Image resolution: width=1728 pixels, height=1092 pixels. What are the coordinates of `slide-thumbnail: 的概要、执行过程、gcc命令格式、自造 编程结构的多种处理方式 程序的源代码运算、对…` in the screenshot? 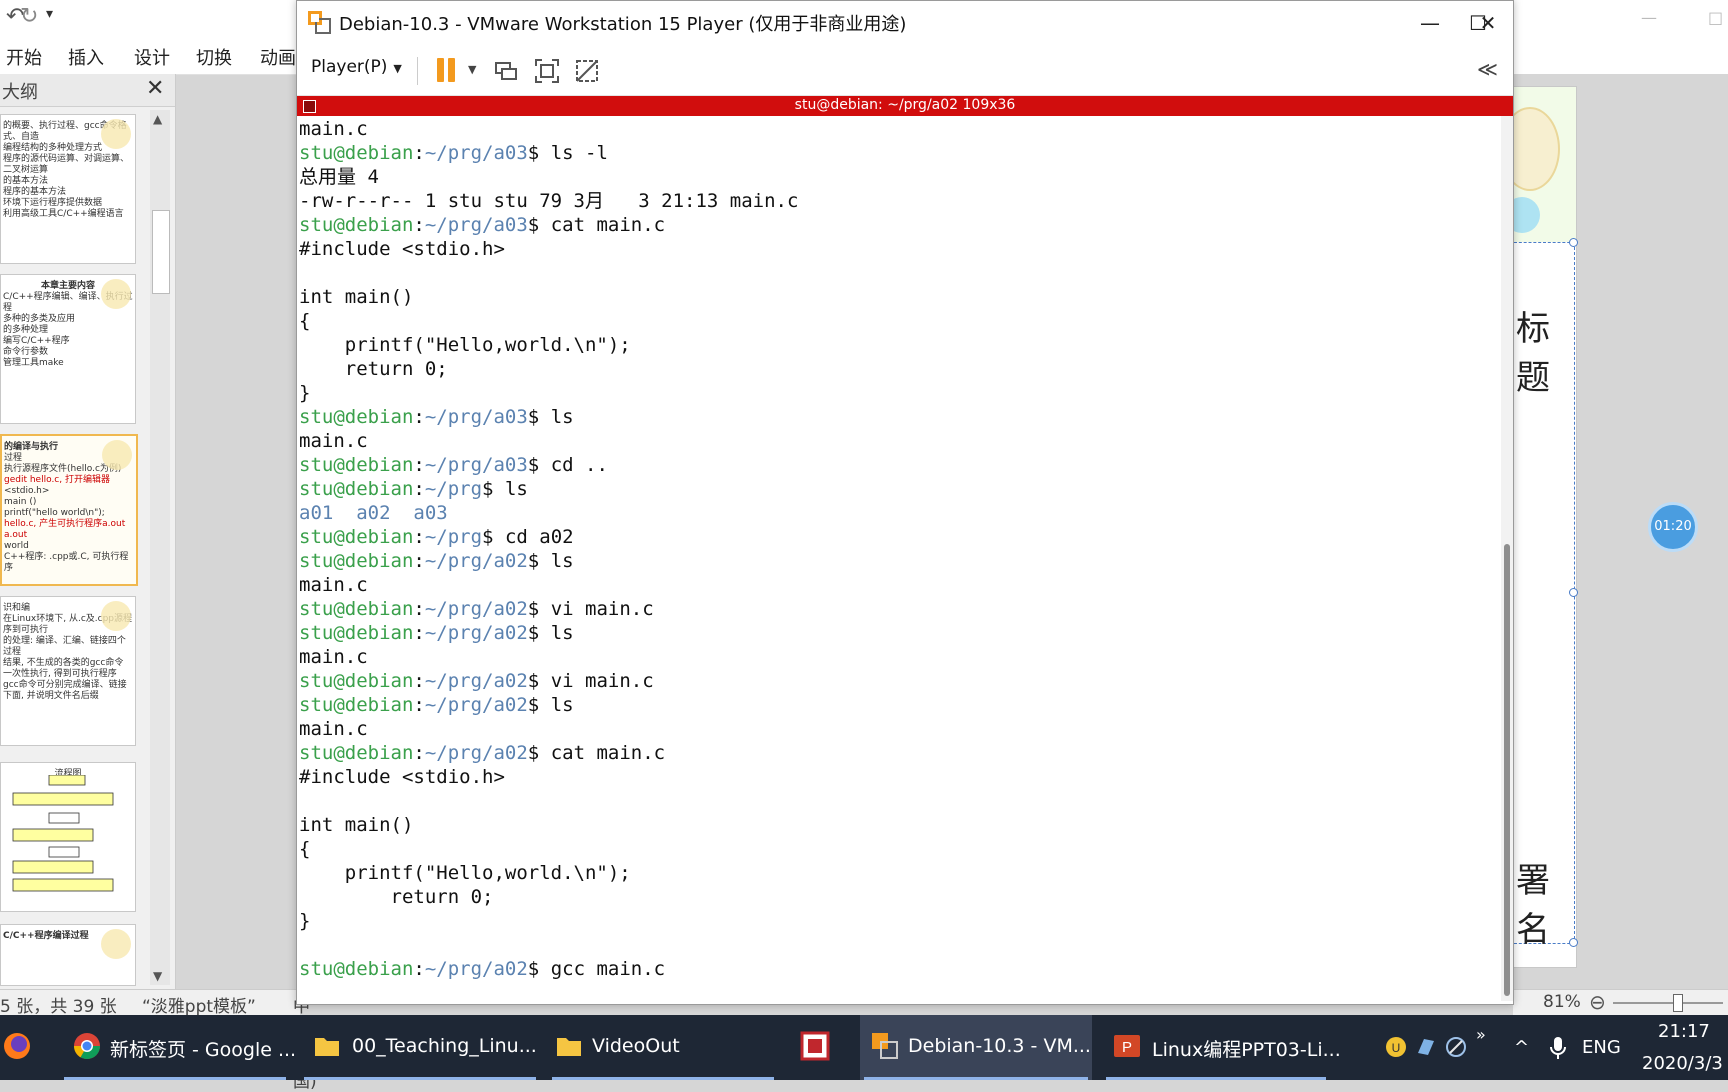 It's located at (68, 189).